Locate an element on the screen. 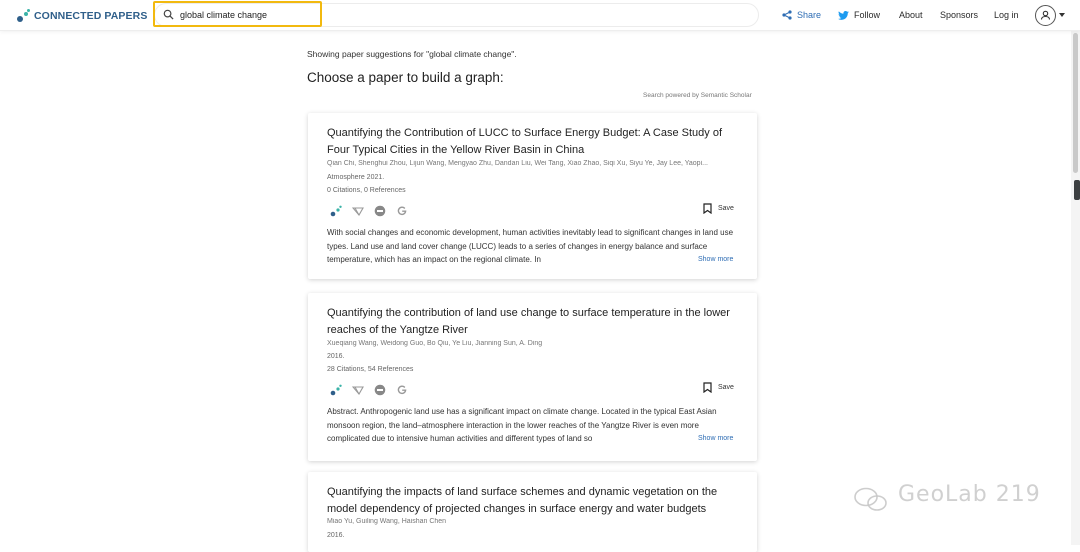  paper-authors: Miao Yu, Guiling Wang, Haishan Chen is located at coordinates (387, 521).